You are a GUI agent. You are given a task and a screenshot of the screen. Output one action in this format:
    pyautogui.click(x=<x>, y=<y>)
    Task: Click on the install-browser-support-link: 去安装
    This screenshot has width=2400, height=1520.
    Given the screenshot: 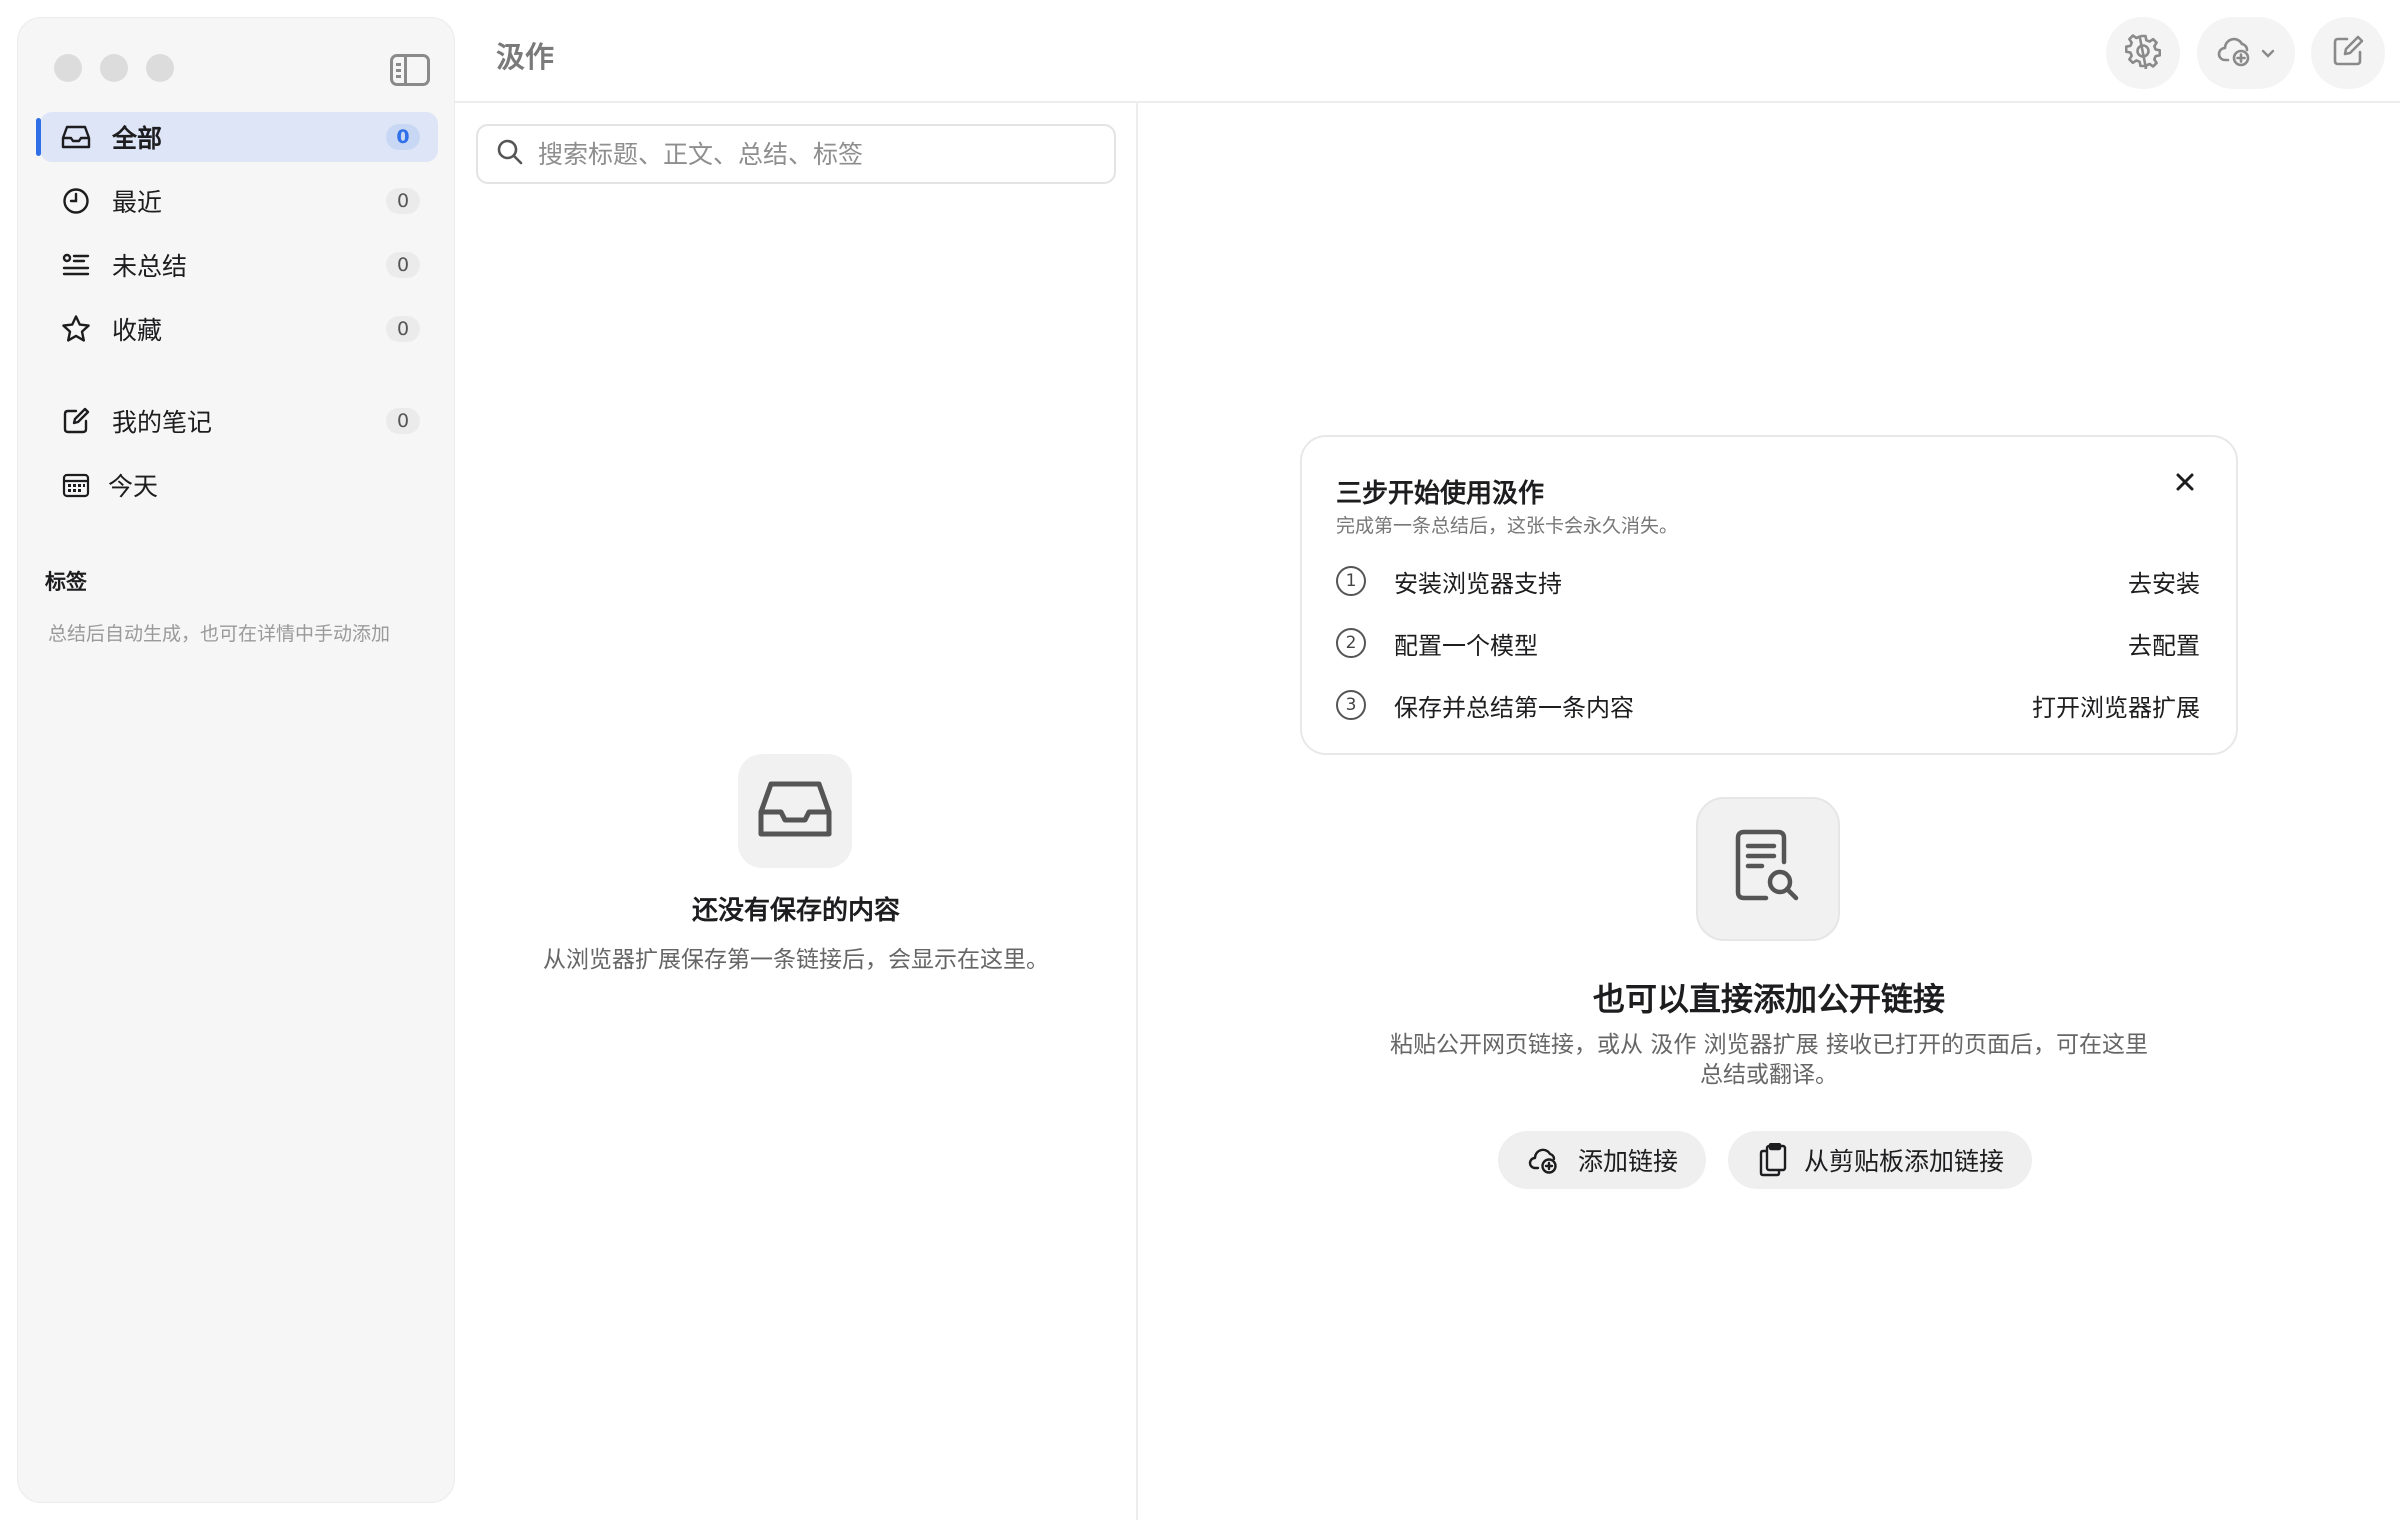 What is the action you would take?
    pyautogui.click(x=2164, y=581)
    